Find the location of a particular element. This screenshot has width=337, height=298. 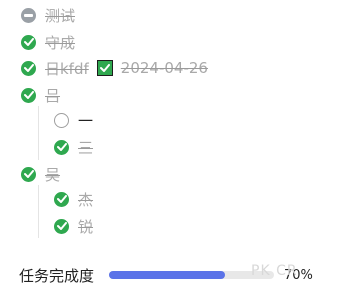

task-item-yi: 一 is located at coordinates (73, 120).